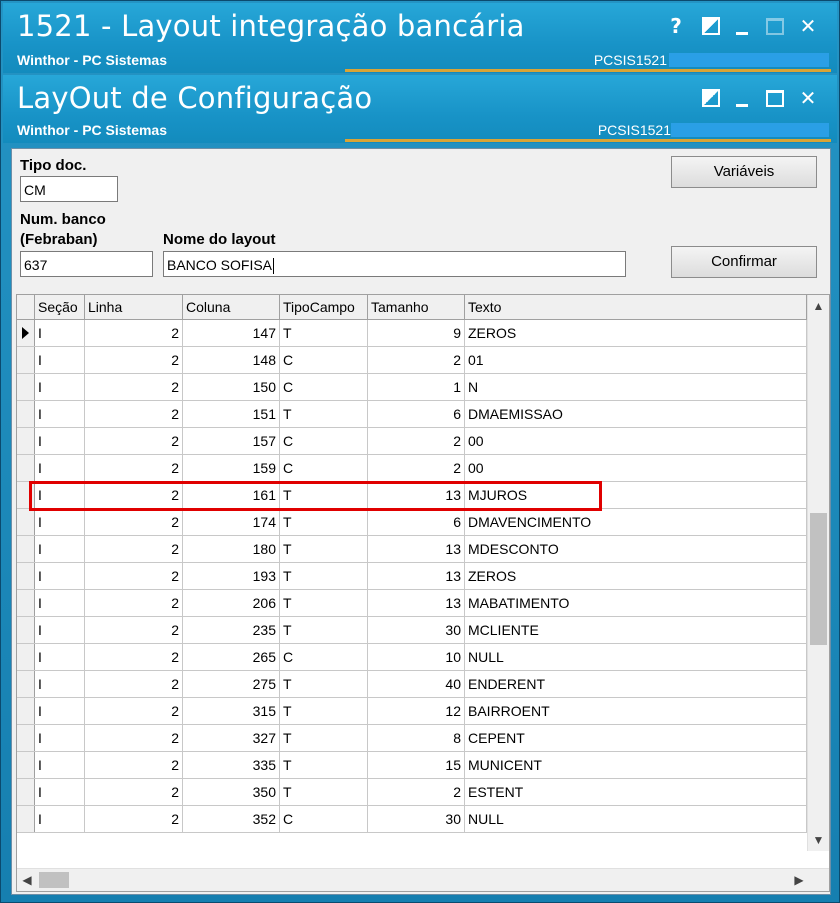 The image size is (840, 903). I want to click on cell-coluna: 206, so click(231, 603).